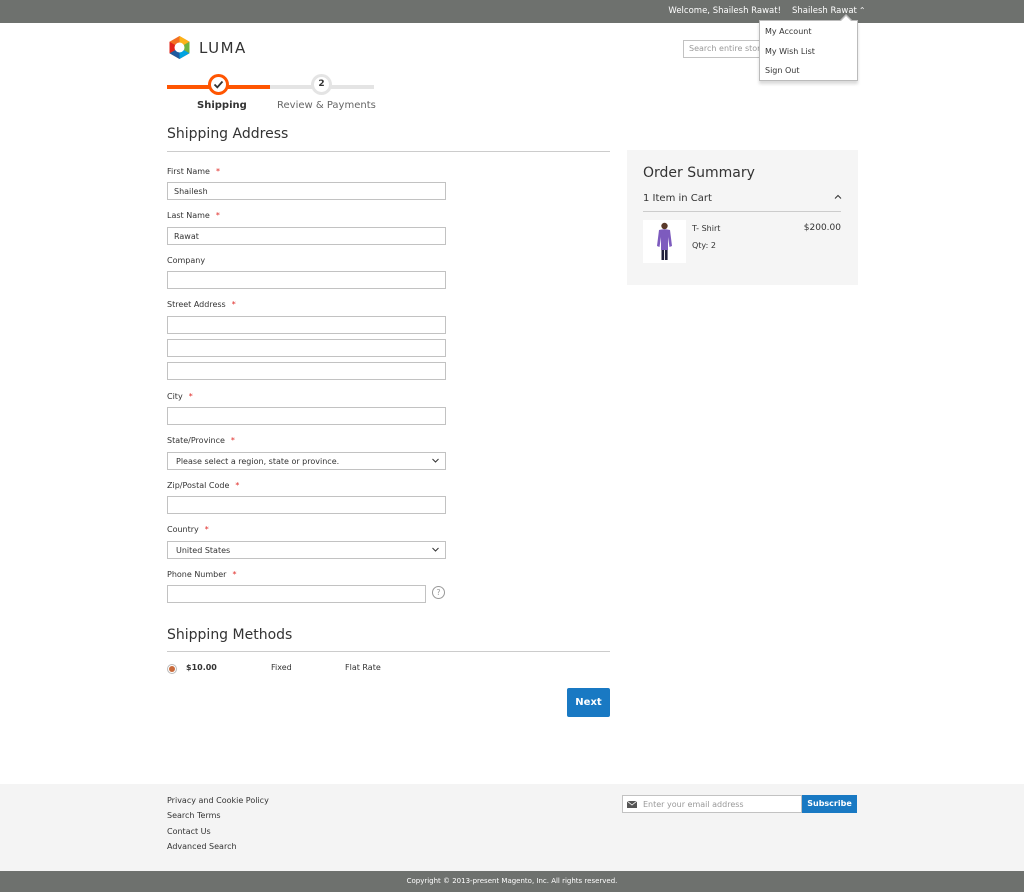  I want to click on cart-items-toggle: 1 Item in Cart, so click(677, 198).